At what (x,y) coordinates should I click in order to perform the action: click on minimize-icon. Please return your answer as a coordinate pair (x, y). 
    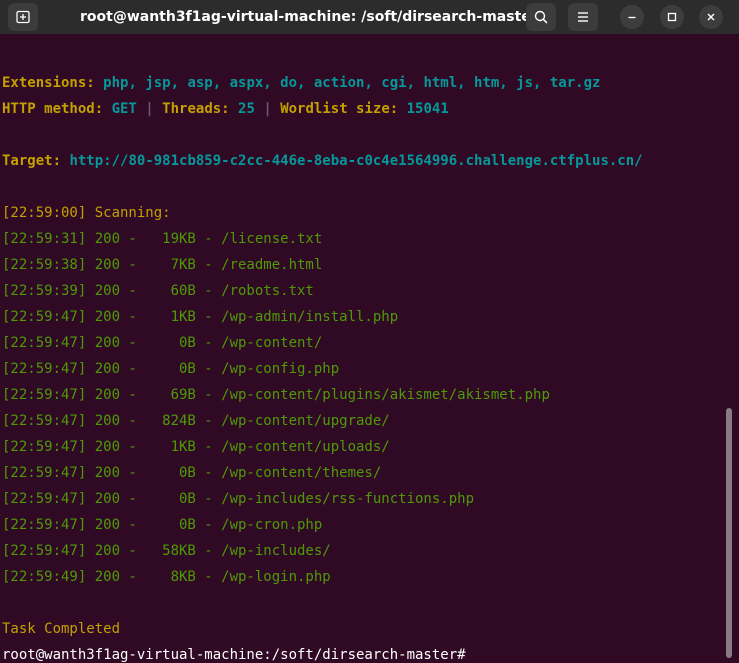
    Looking at the image, I should click on (632, 17).